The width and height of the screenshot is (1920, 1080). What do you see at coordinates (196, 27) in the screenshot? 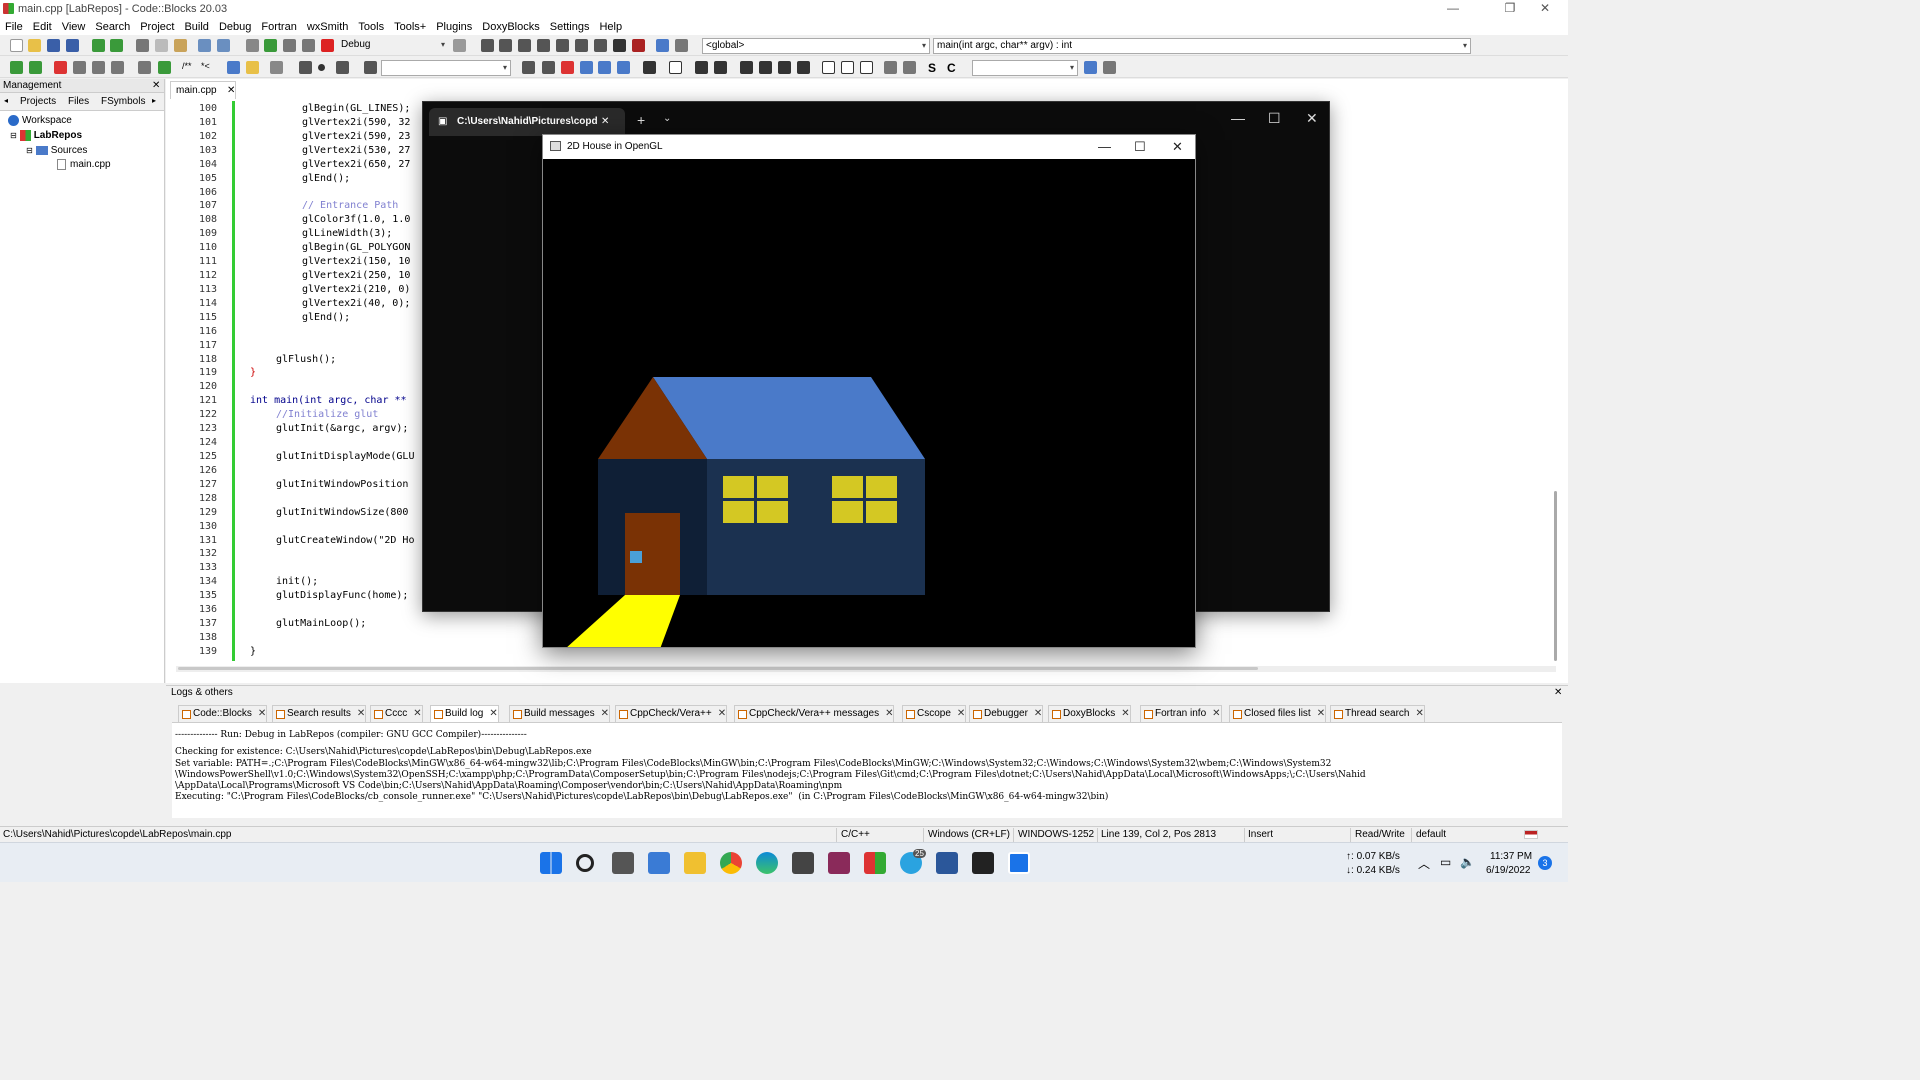
I see `menu-build: Build` at bounding box center [196, 27].